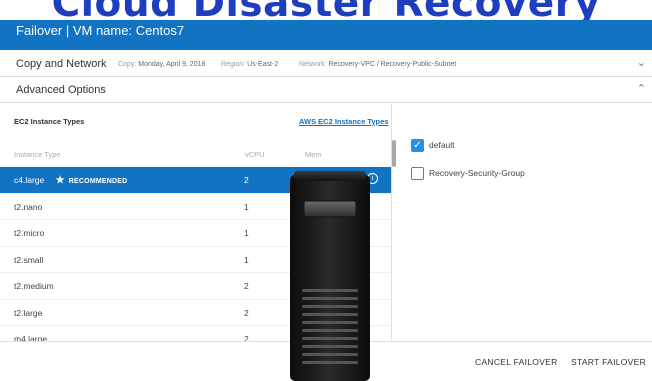  What do you see at coordinates (343, 121) in the screenshot?
I see `aws-ec2-instance-types-link: AWS EC2 Instance Types` at bounding box center [343, 121].